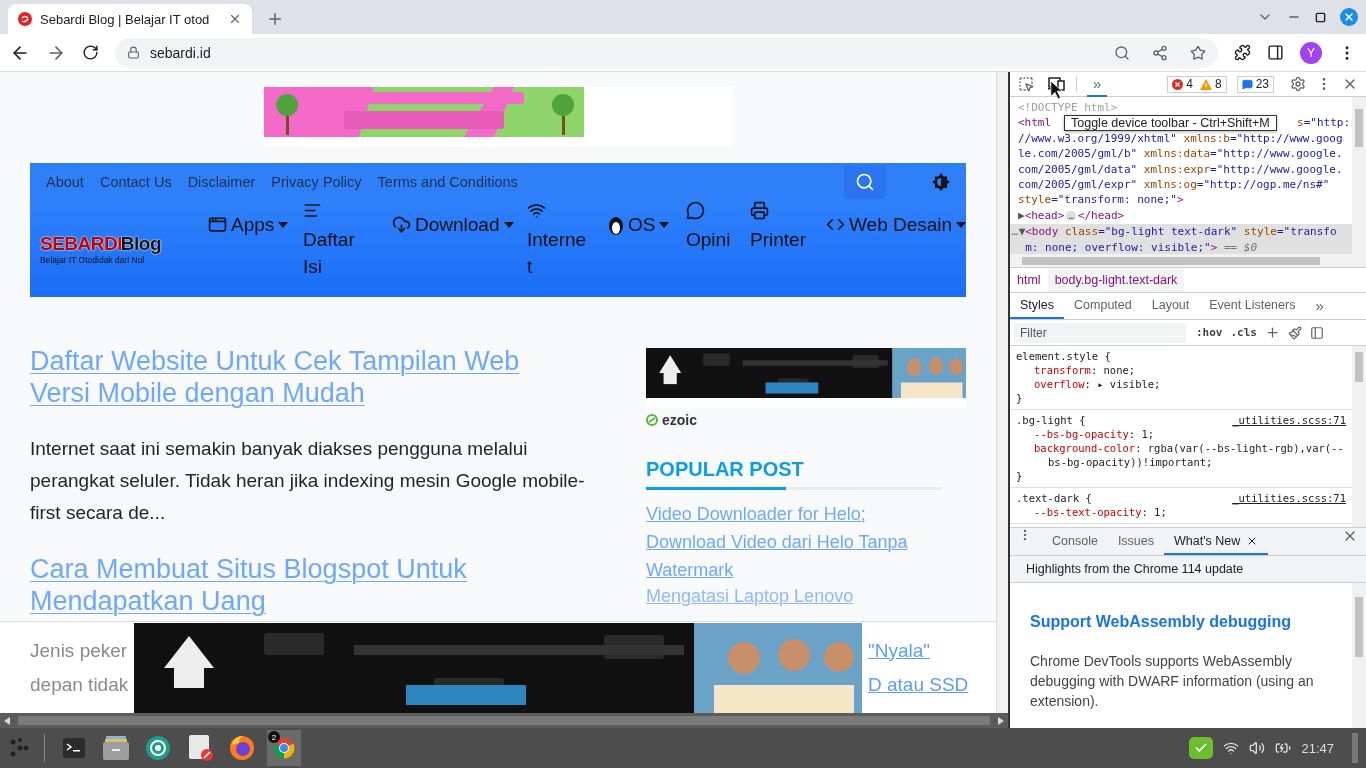  I want to click on menu-link: Opini, so click(716, 238).